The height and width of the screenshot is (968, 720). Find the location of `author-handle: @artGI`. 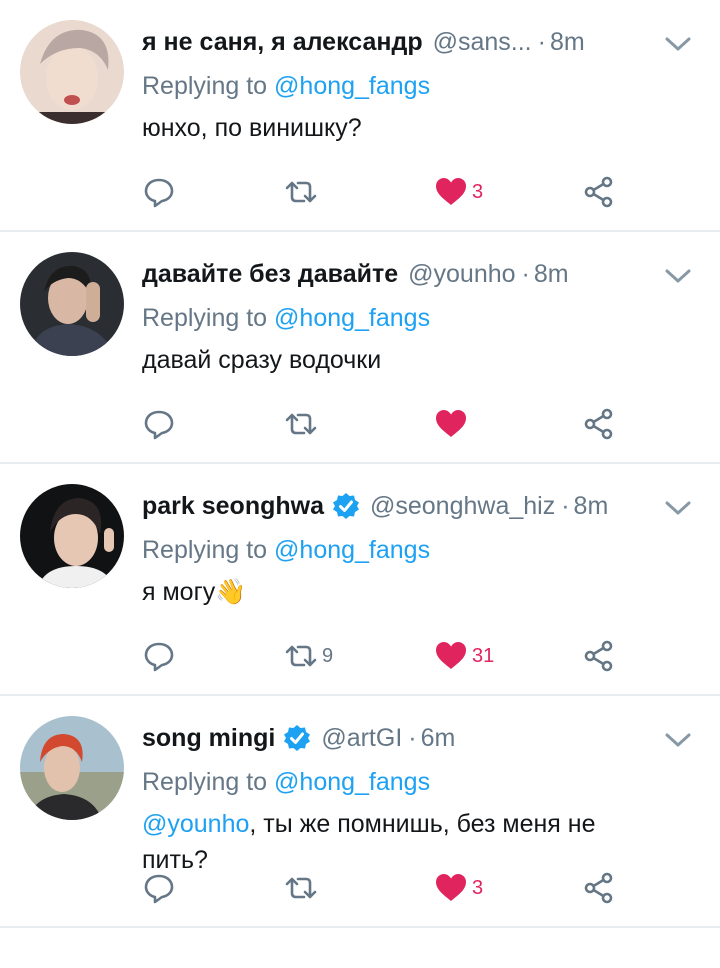

author-handle: @artGI is located at coordinates (361, 738).